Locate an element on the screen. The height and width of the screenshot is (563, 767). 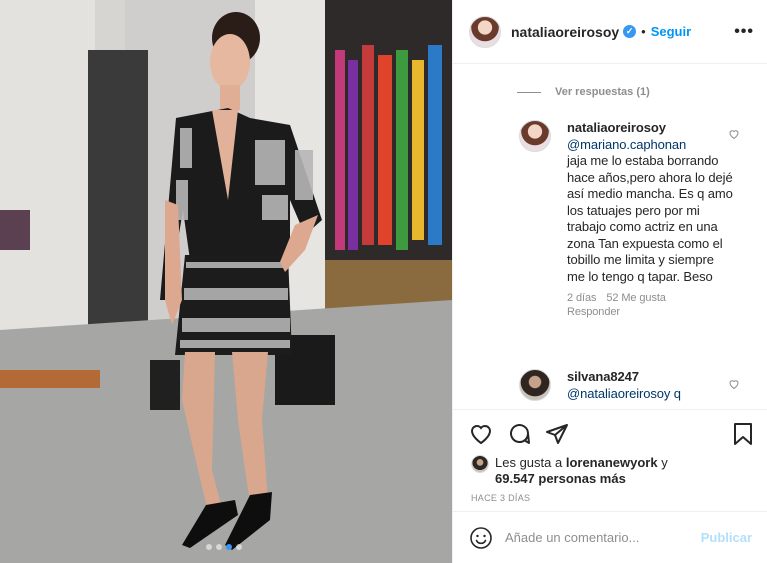
comment-icon is located at coordinates (519, 434).